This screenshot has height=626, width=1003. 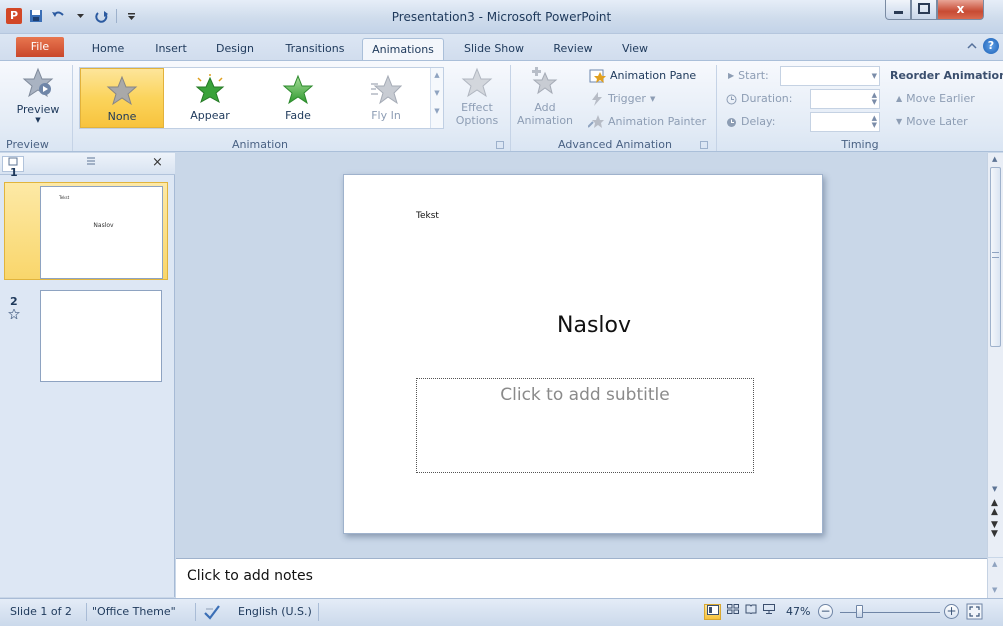 What do you see at coordinates (386, 115) in the screenshot?
I see `animation-fly-in-label: Fly In` at bounding box center [386, 115].